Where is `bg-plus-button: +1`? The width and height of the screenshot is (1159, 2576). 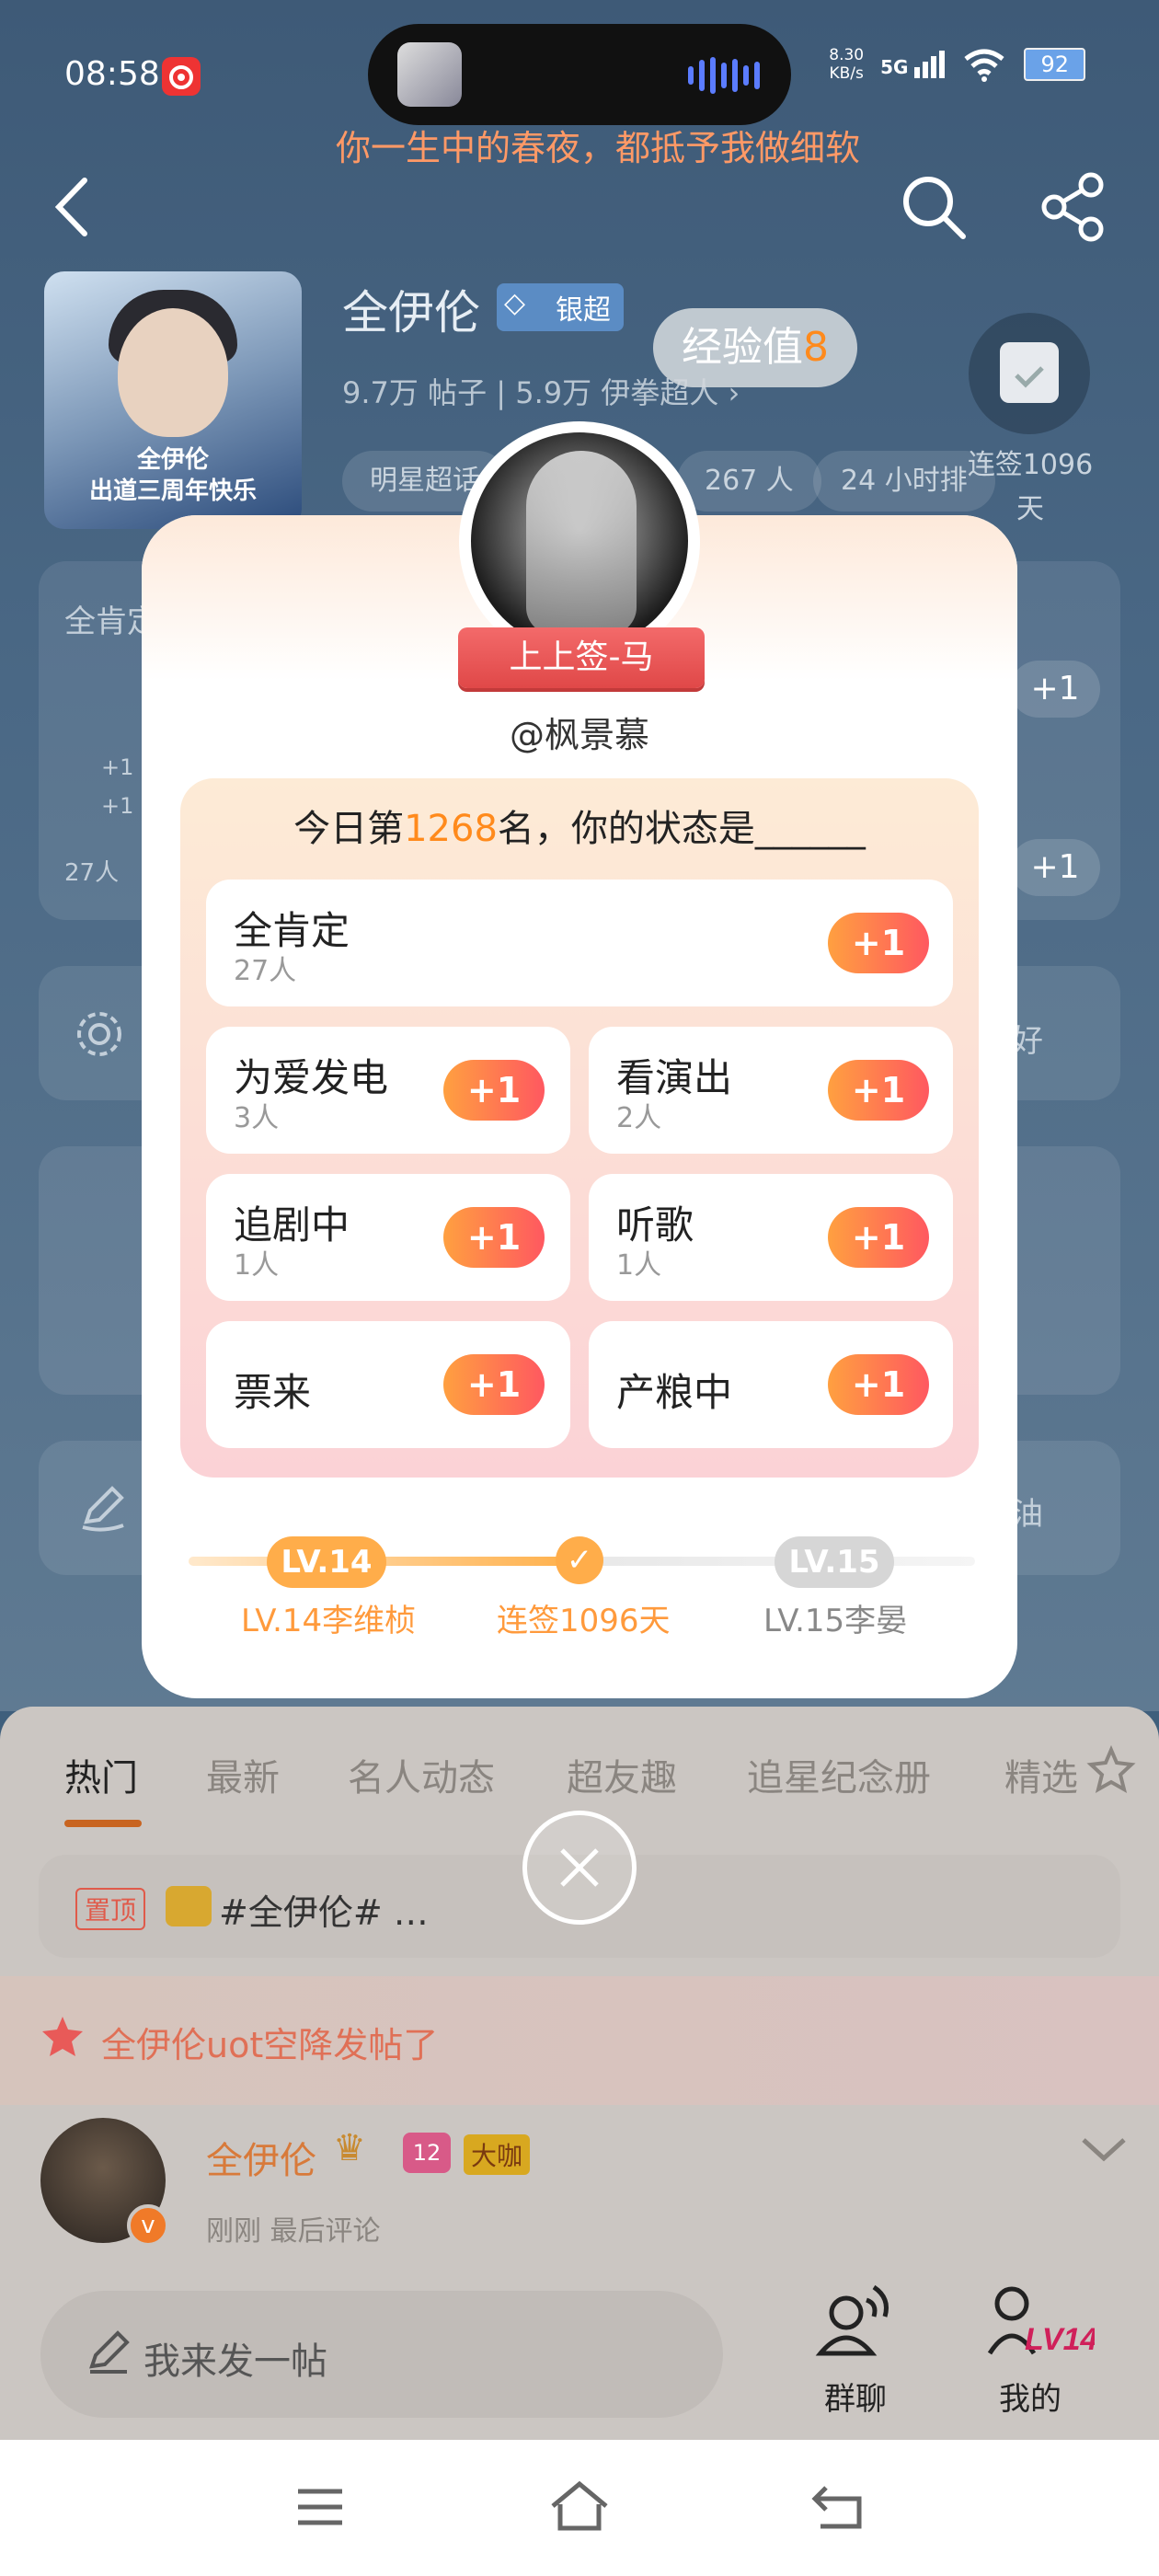
bg-plus-button: +1 is located at coordinates (1055, 867).